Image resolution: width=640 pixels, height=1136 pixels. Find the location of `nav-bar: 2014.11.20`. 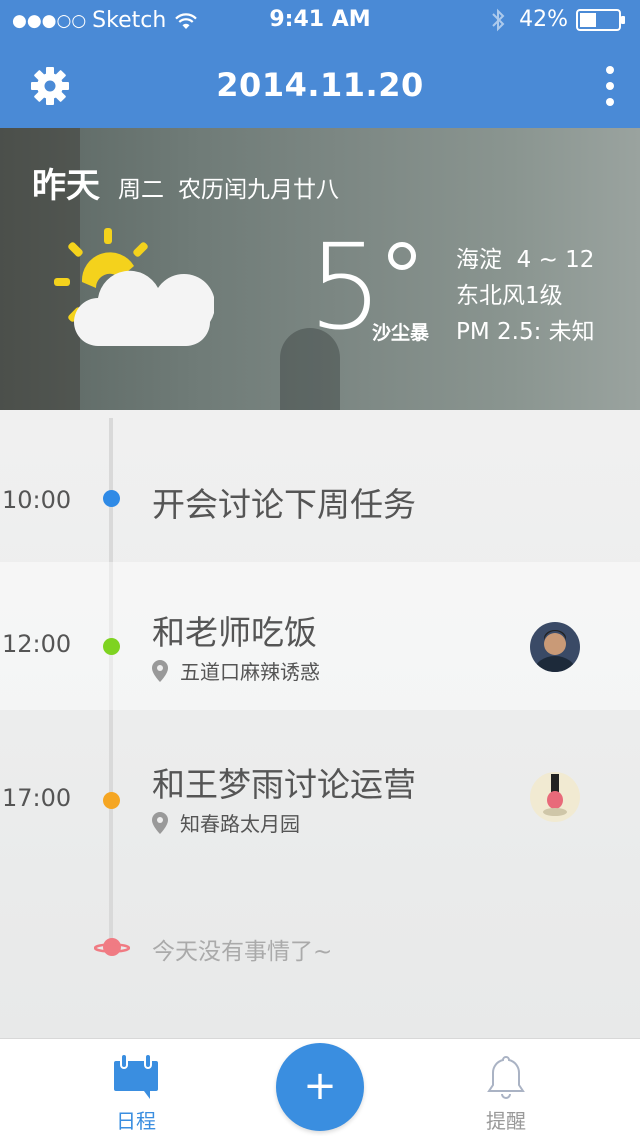

nav-bar: 2014.11.20 is located at coordinates (320, 84).